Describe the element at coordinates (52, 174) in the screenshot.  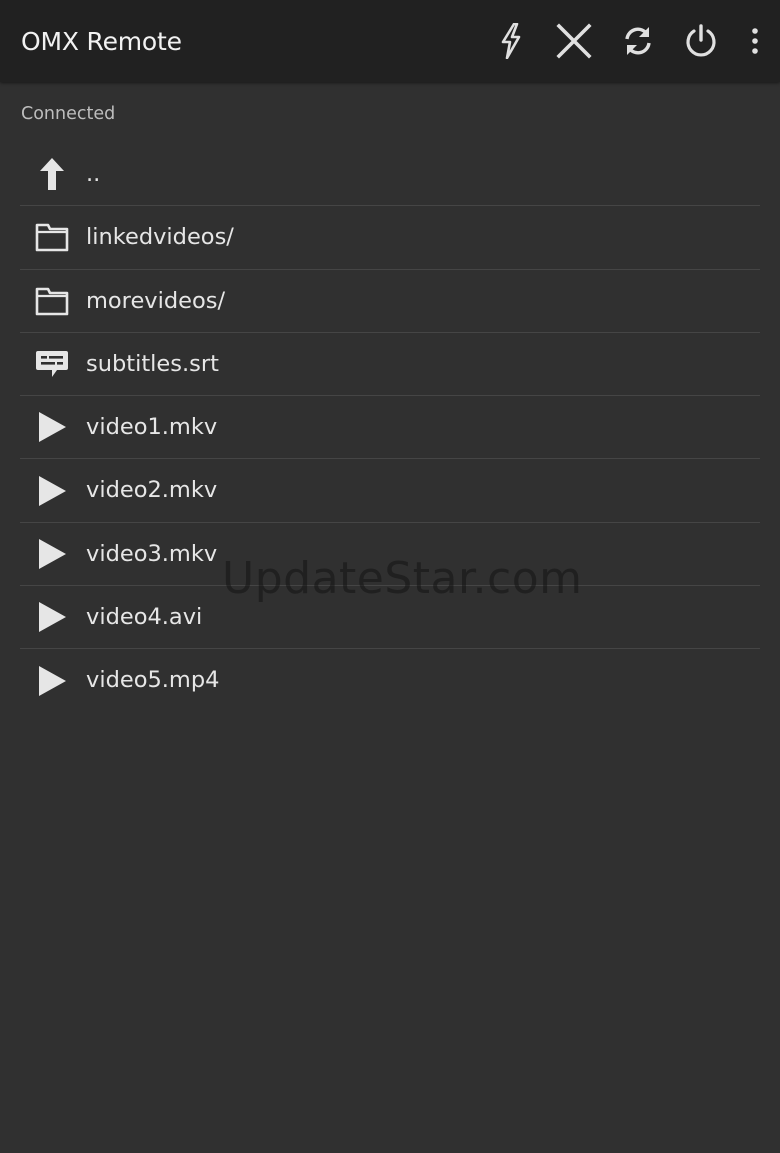
I see `arrow-up-icon` at that location.